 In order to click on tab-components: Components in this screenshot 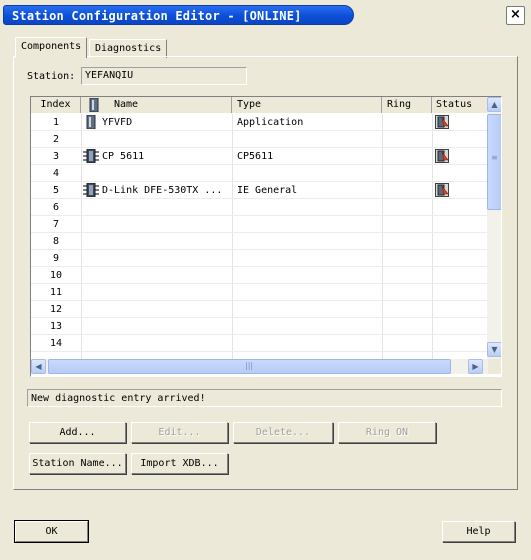, I will do `click(51, 47)`.